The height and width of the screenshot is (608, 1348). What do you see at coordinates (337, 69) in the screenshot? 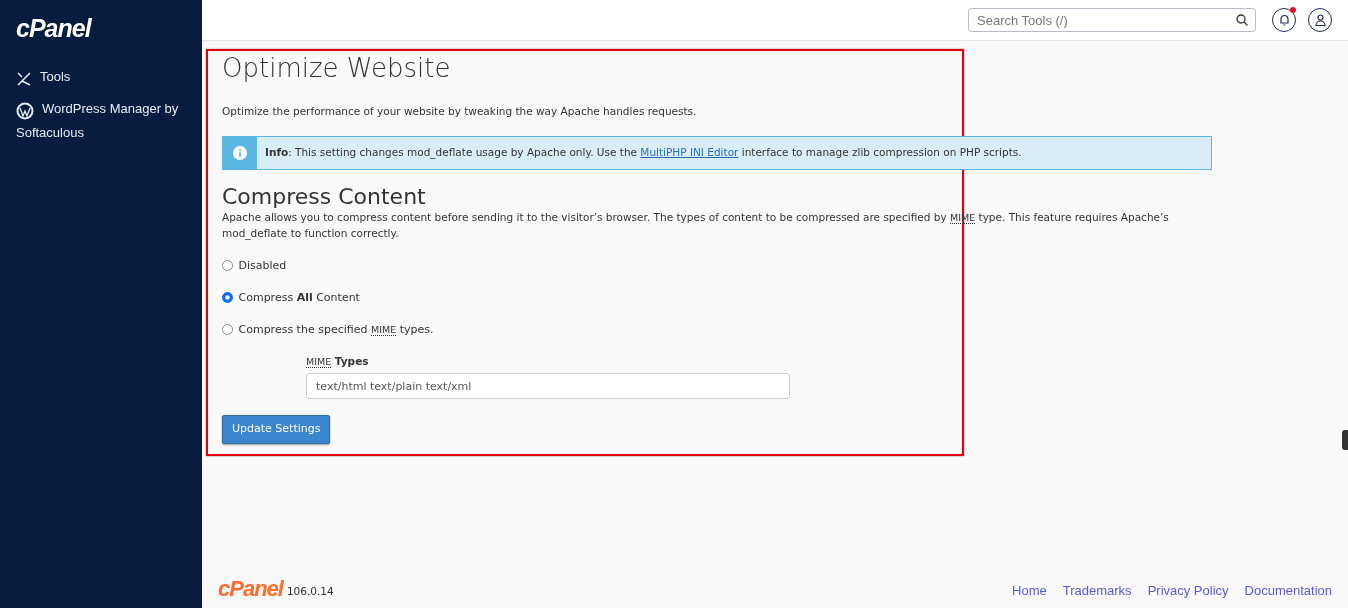
I see `page-title: Optimize Website` at bounding box center [337, 69].